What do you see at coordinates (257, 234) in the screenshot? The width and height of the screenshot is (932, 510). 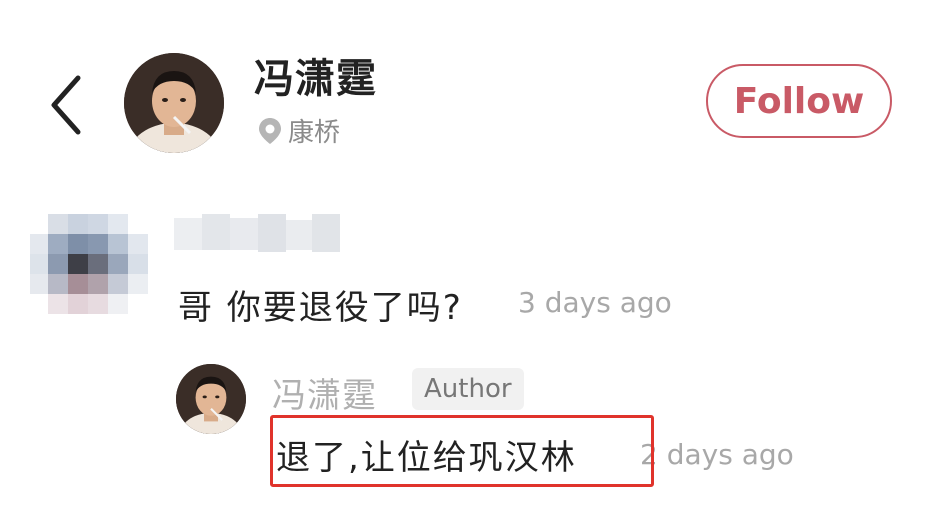 I see `commenter-name-blurred` at bounding box center [257, 234].